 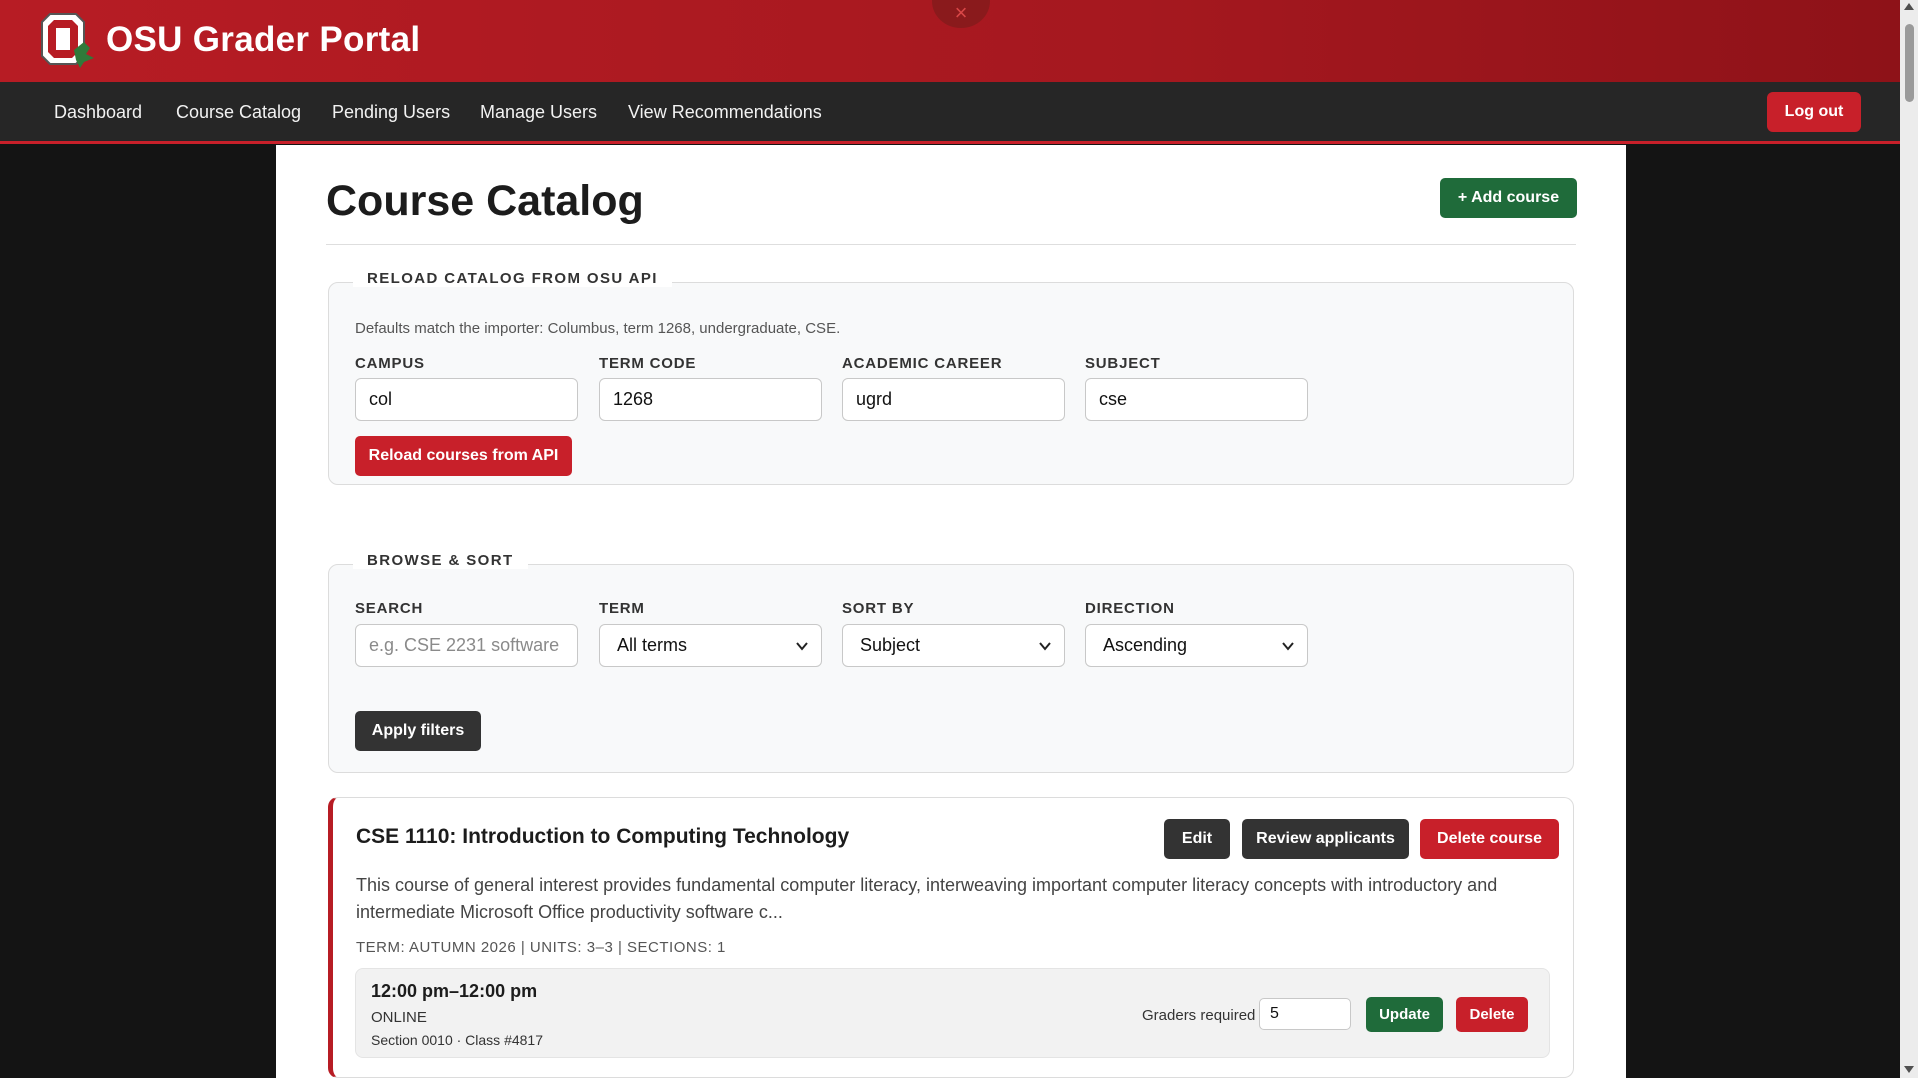 I want to click on term-select: All terms, so click(x=710, y=645).